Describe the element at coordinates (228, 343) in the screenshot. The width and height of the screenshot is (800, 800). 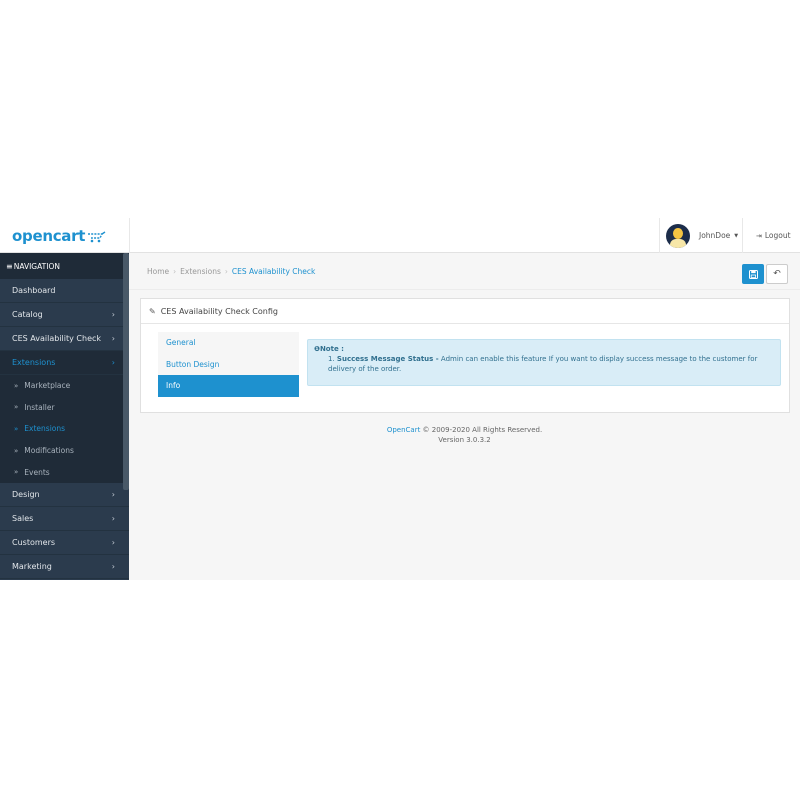
I see `tab-general: General` at that location.